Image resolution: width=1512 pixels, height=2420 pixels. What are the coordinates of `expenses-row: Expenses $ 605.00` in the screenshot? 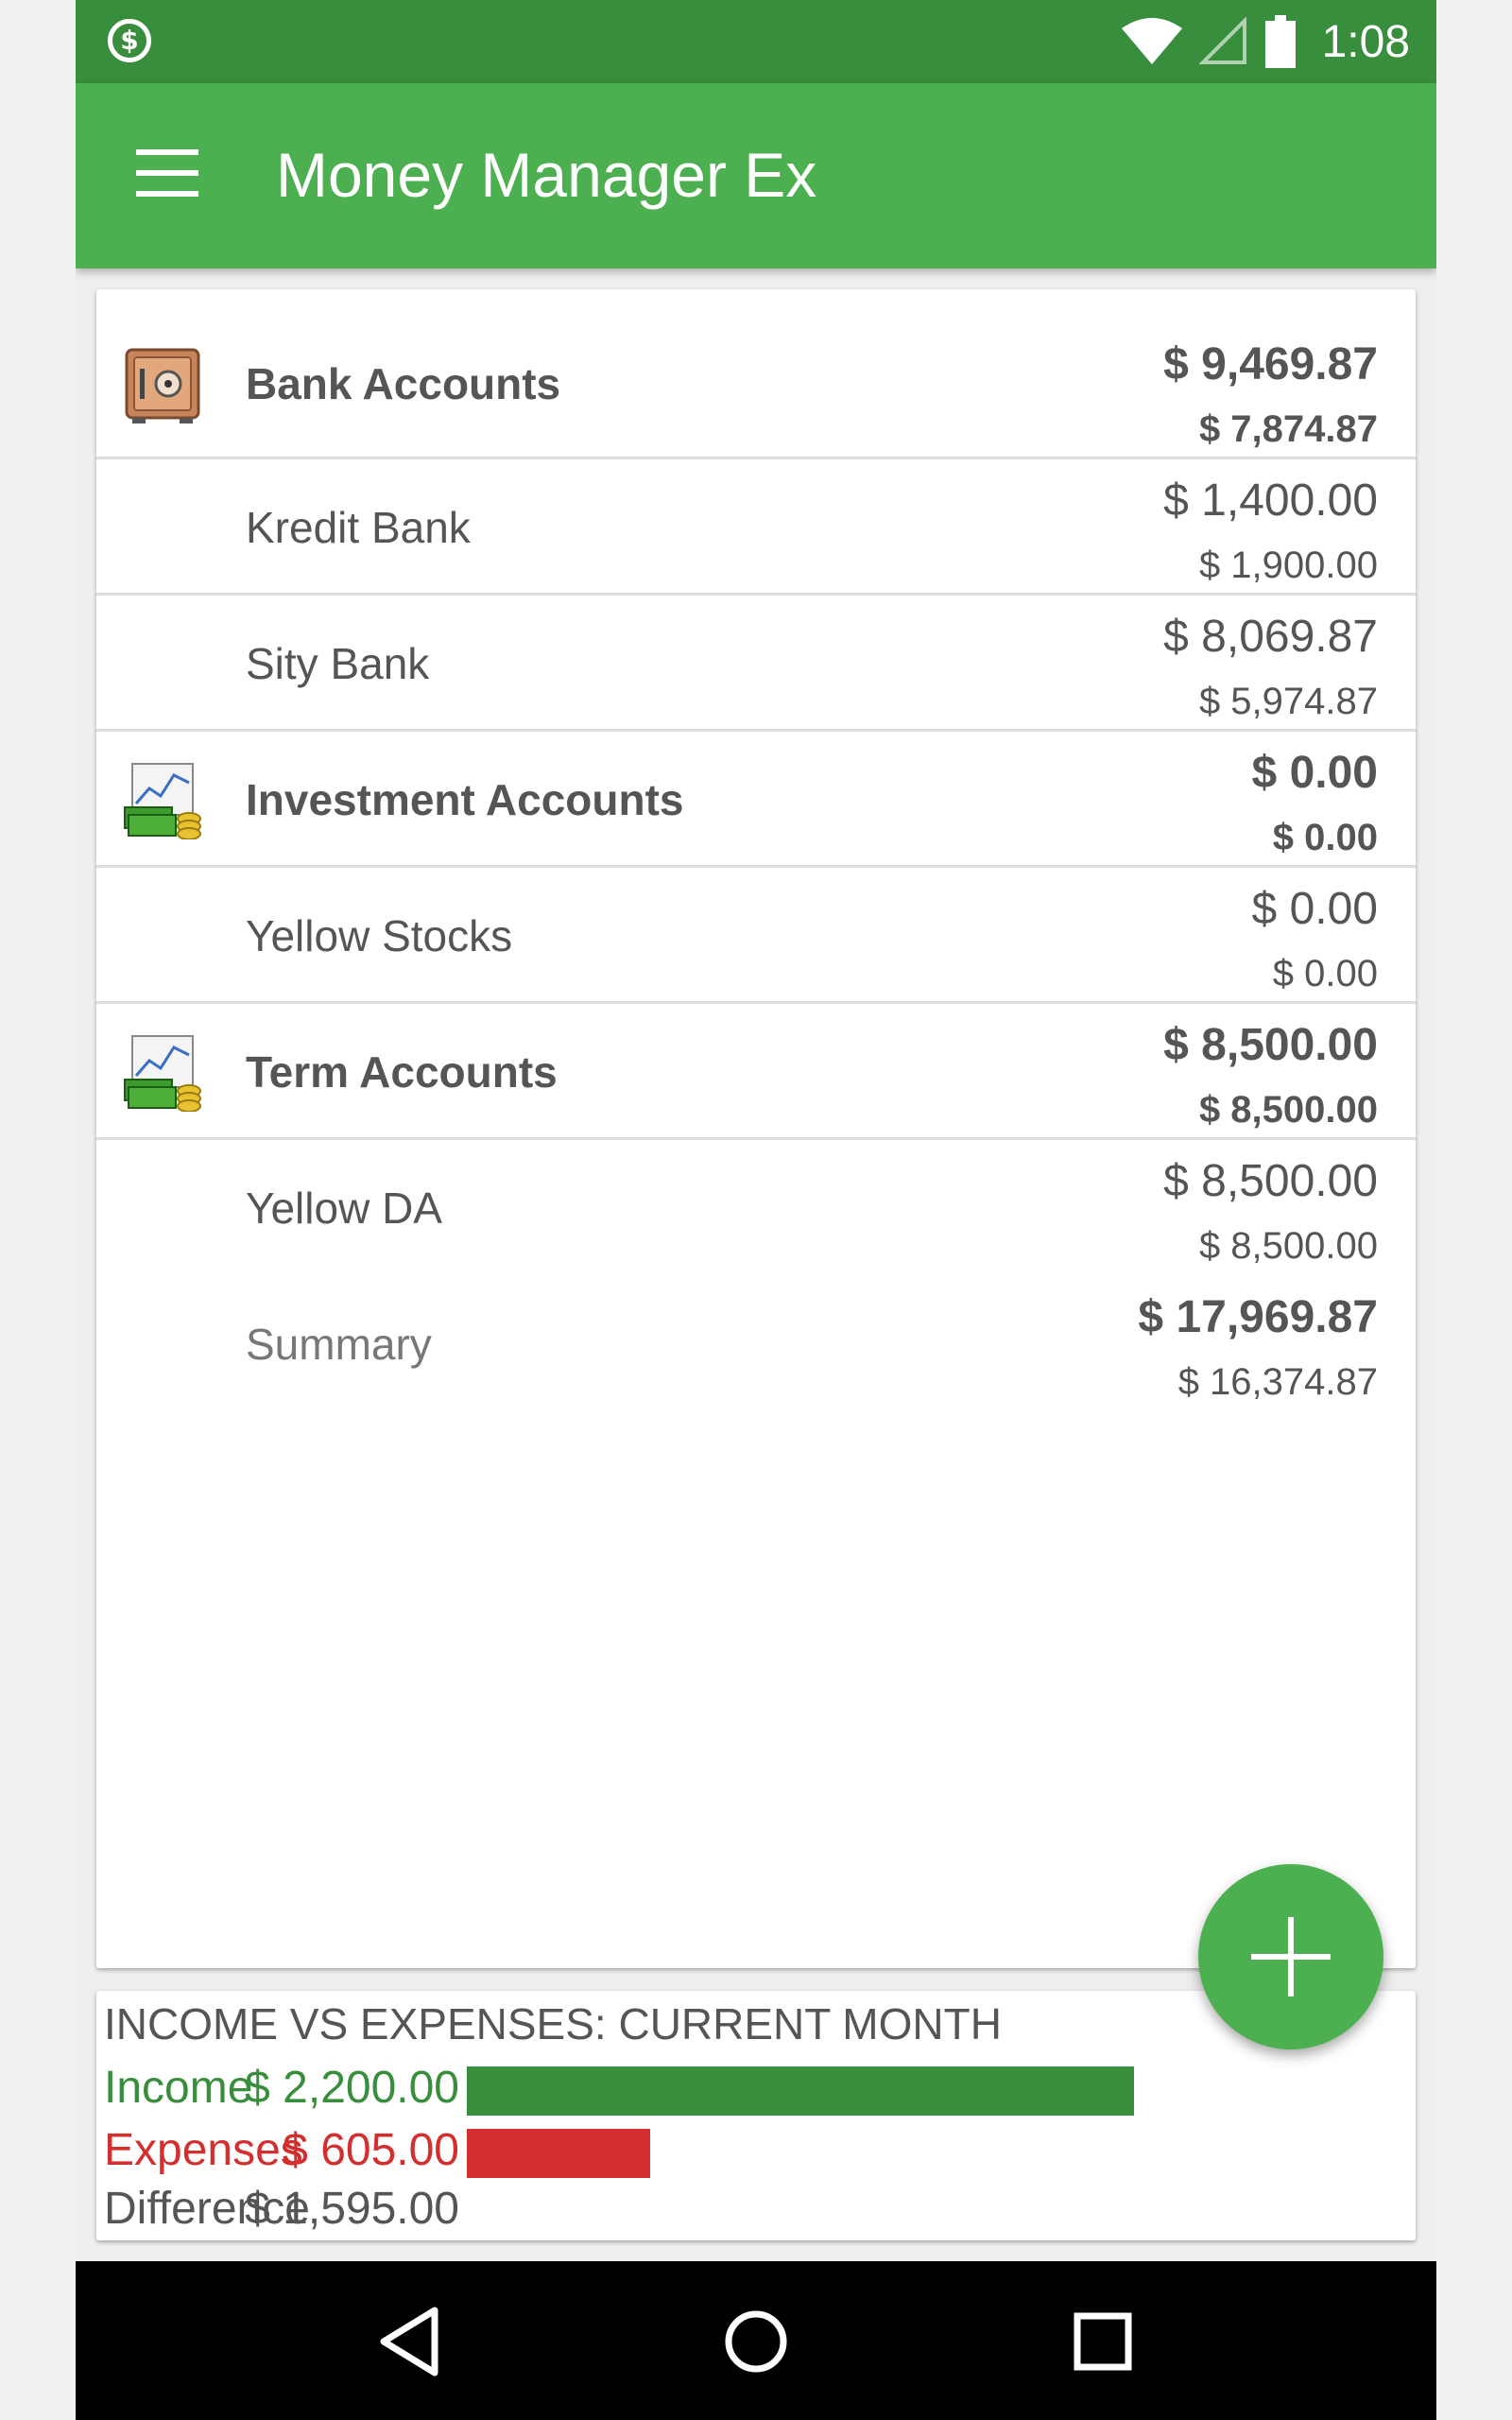 It's located at (756, 2150).